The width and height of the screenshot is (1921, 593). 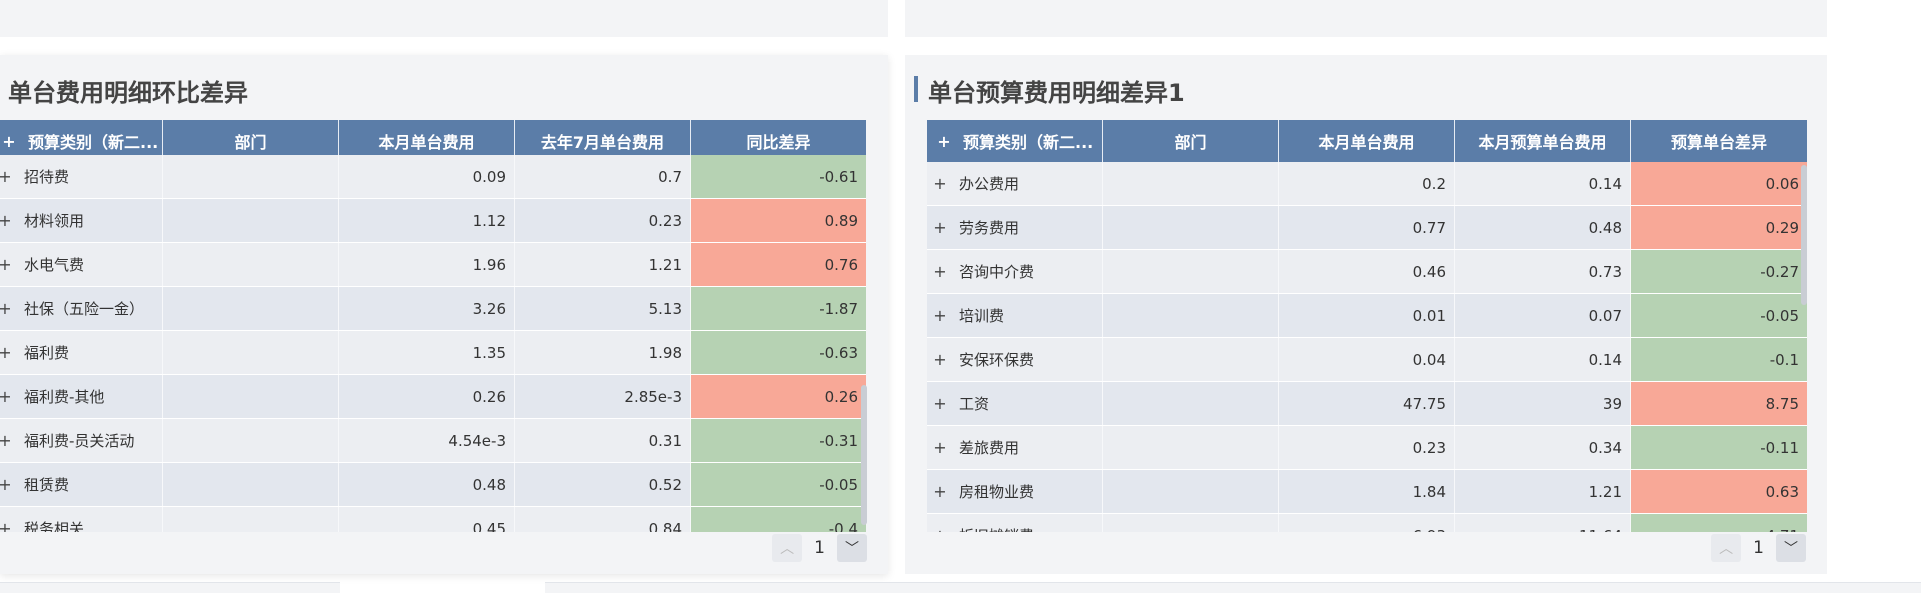 I want to click on table-row: + 培训费 0.01 0.07 -0.05, so click(x=1367, y=316).